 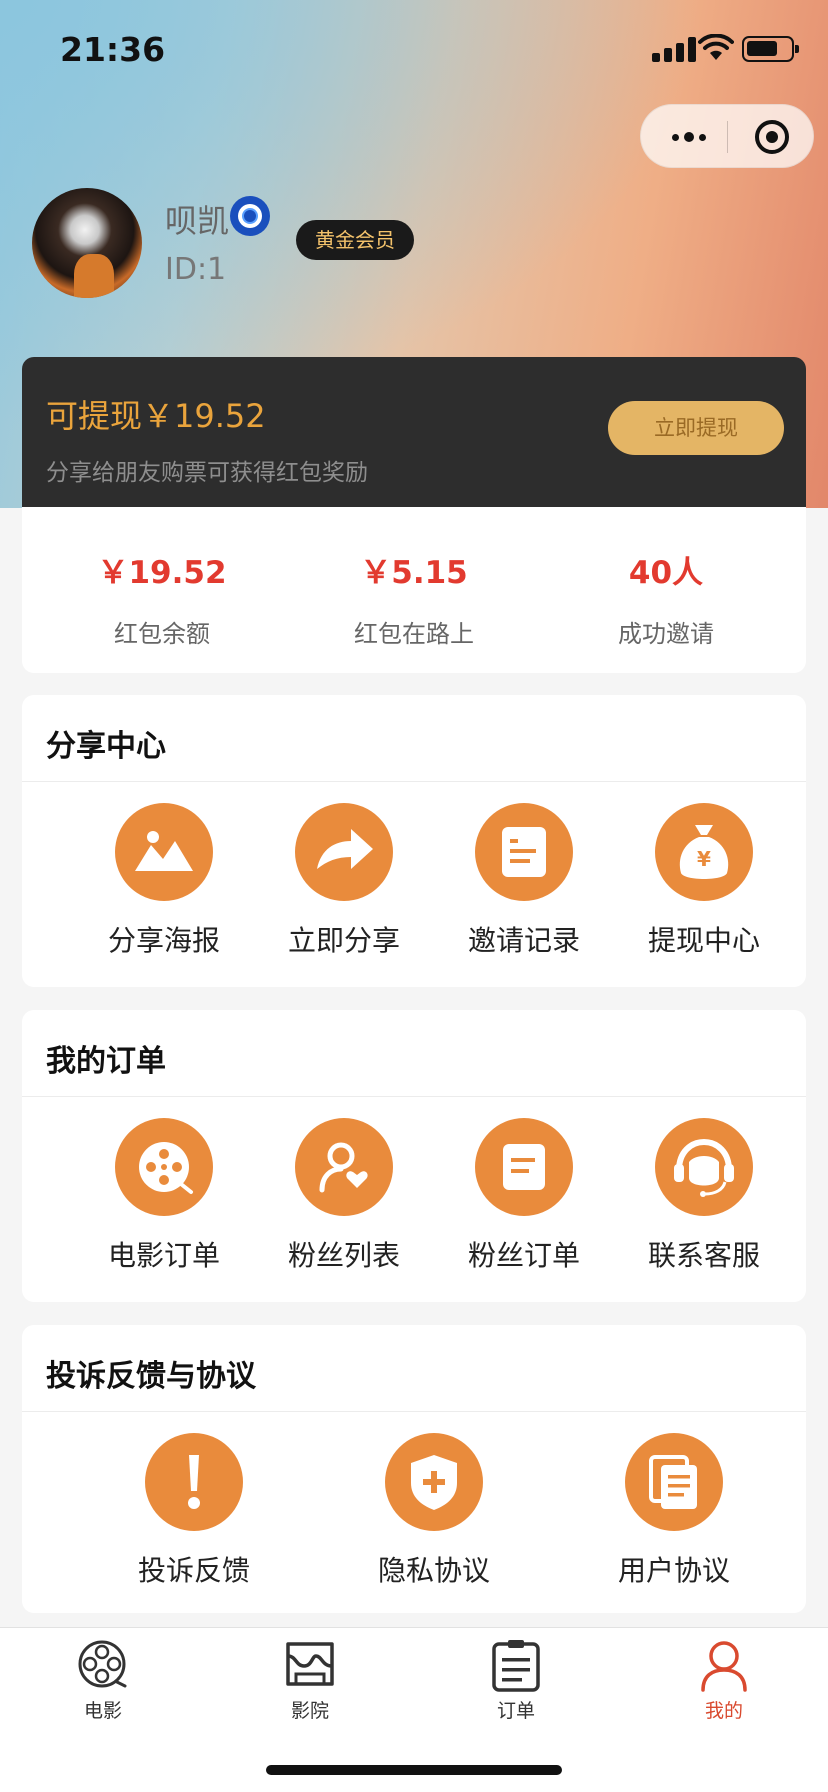 I want to click on wifi-icon, so click(x=716, y=47).